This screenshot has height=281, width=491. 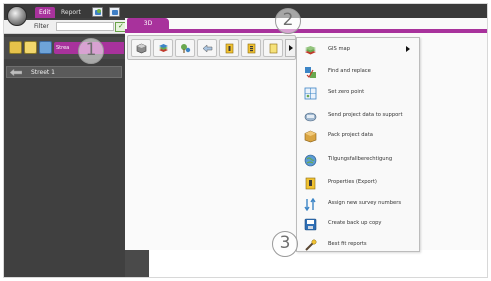 What do you see at coordinates (365, 203) in the screenshot?
I see `menu-item-label: Assign new survey numbers` at bounding box center [365, 203].